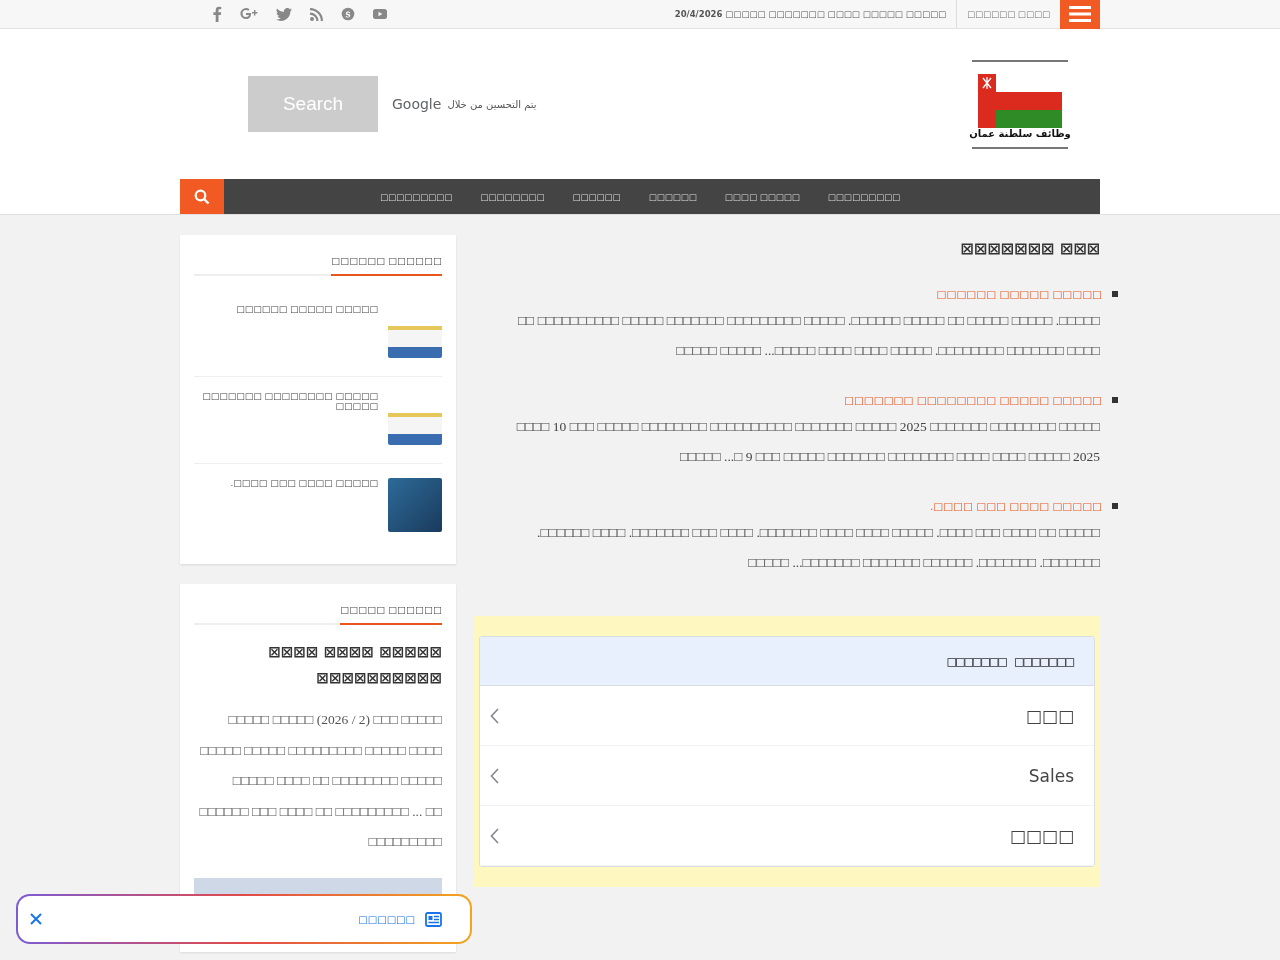 The width and height of the screenshot is (1280, 960). I want to click on news-link: □□□□□□, so click(386, 919).